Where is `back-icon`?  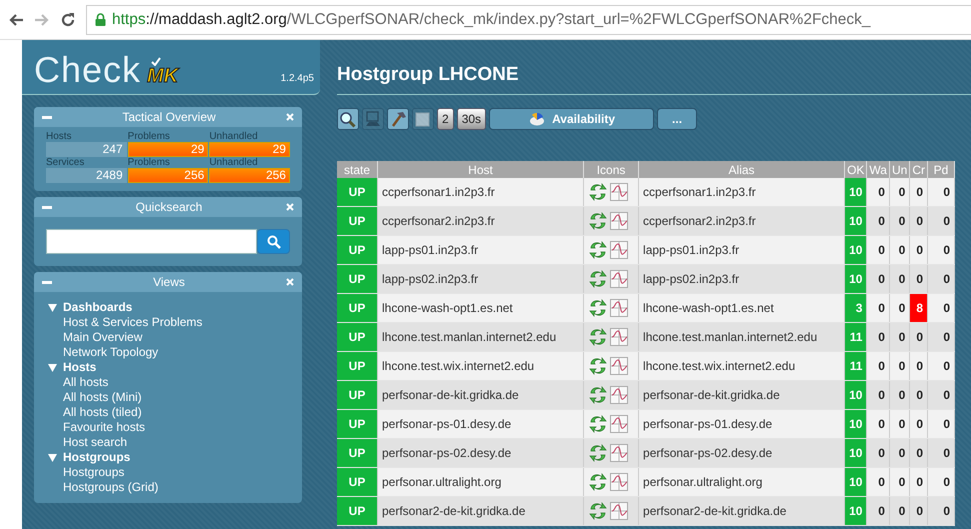
back-icon is located at coordinates (16, 19).